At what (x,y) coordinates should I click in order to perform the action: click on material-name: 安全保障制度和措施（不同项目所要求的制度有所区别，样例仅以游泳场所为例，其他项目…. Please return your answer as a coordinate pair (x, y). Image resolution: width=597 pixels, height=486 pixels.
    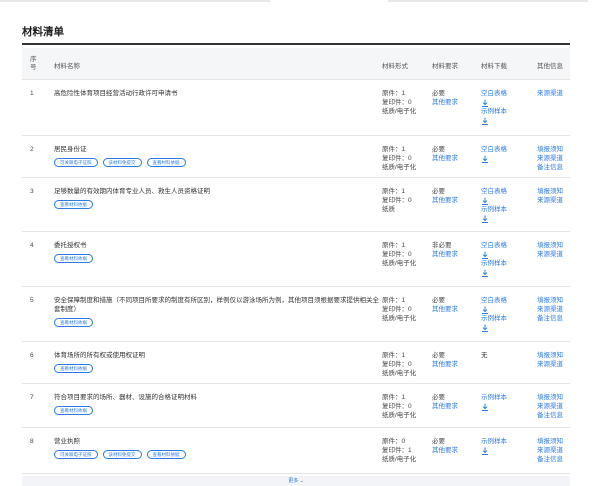
    Looking at the image, I should click on (219, 312).